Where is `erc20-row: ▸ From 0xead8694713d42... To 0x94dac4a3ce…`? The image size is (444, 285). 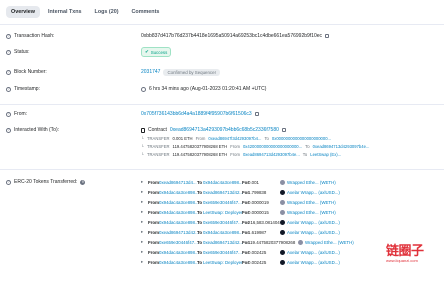
erc20-row: ▸ From 0xead8694713d42... To 0x94dac4a3ce… is located at coordinates (240, 232).